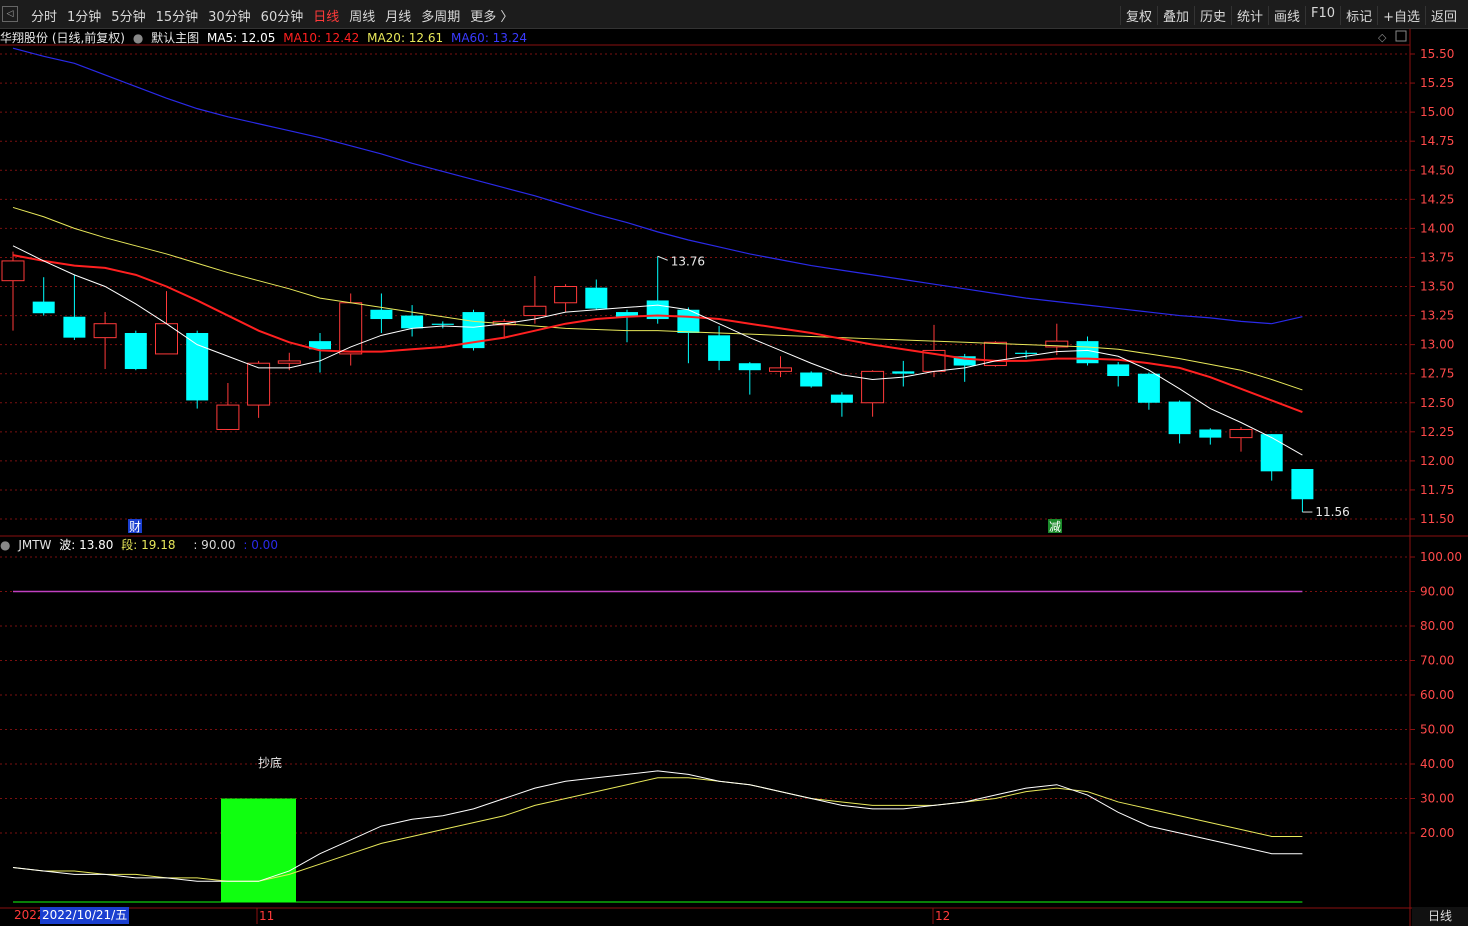 This screenshot has width=1468, height=926. Describe the element at coordinates (321, 38) in the screenshot. I see `ma10-label: MA10: 12.42` at that location.